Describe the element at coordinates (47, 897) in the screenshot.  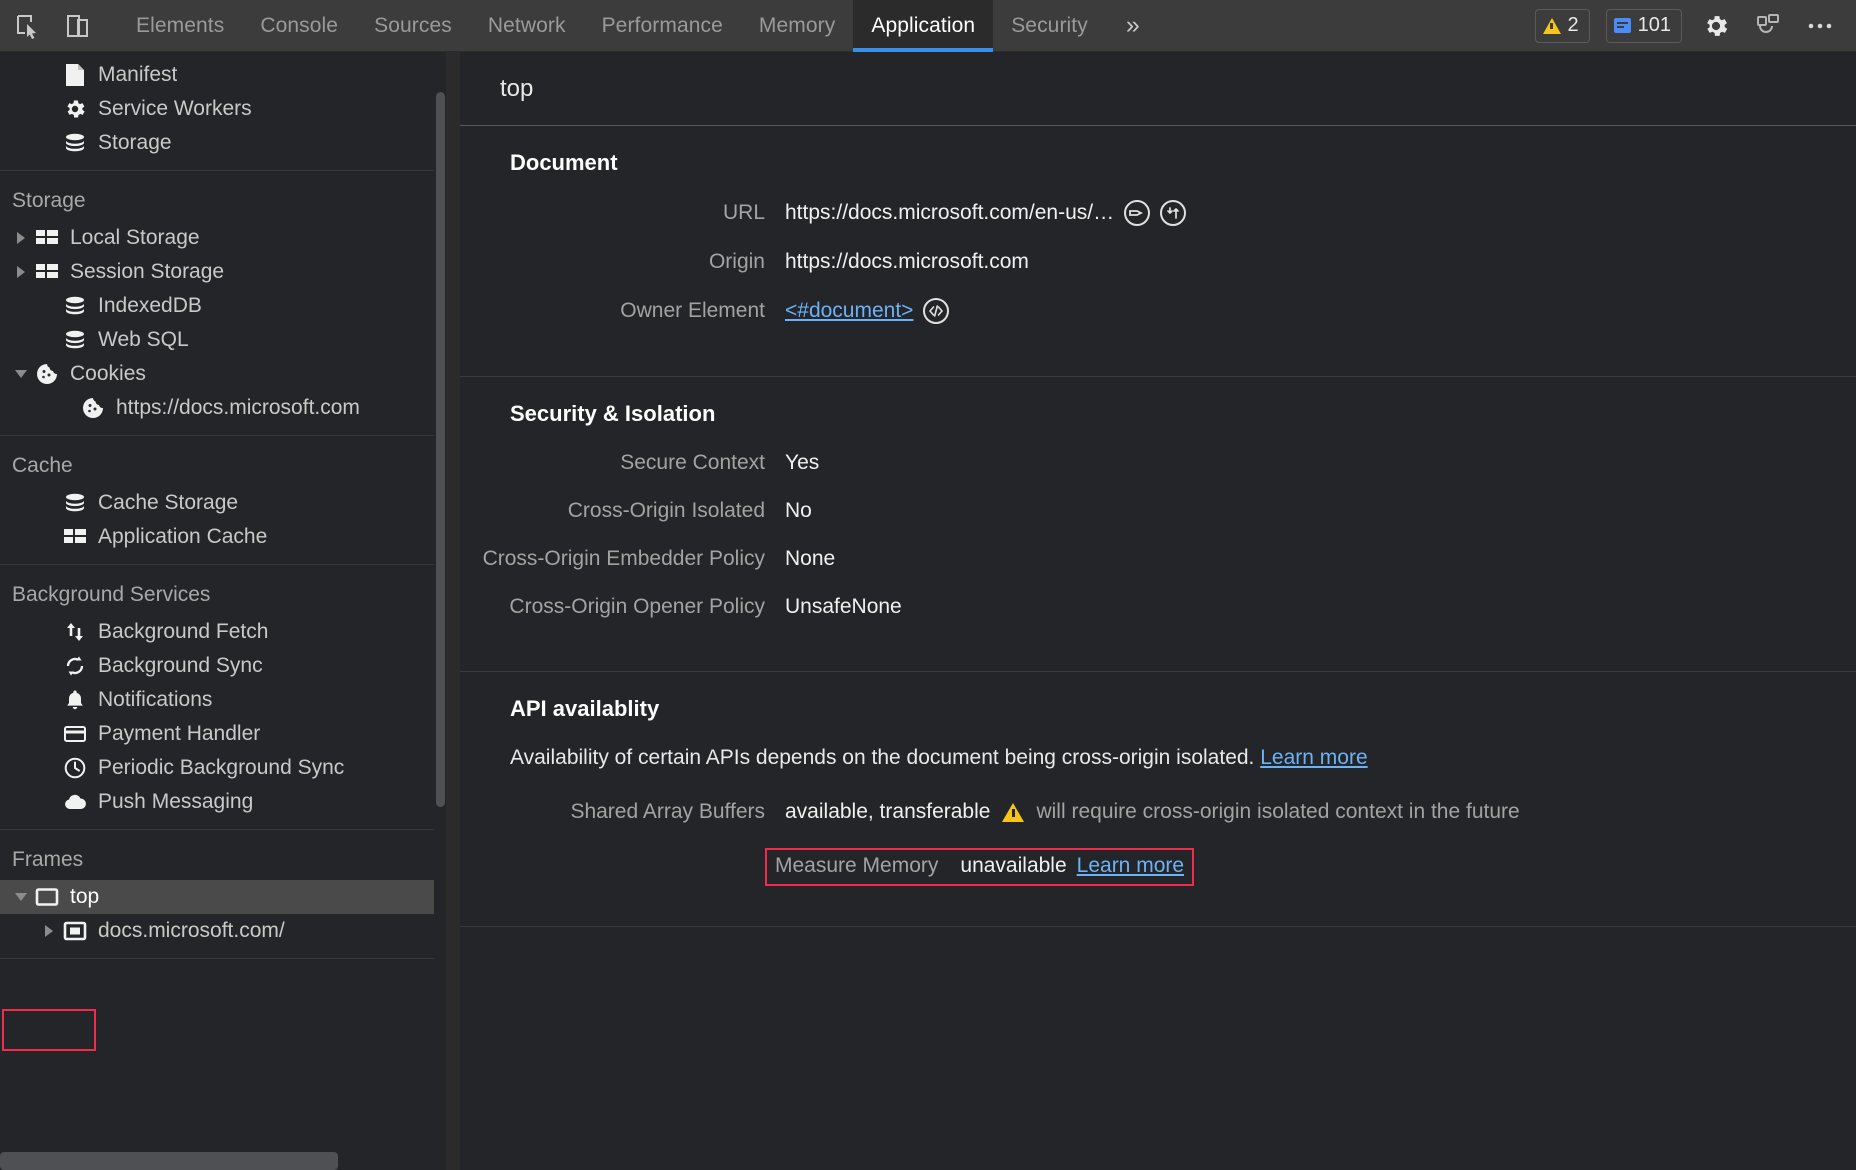
I see `frame-icon` at that location.